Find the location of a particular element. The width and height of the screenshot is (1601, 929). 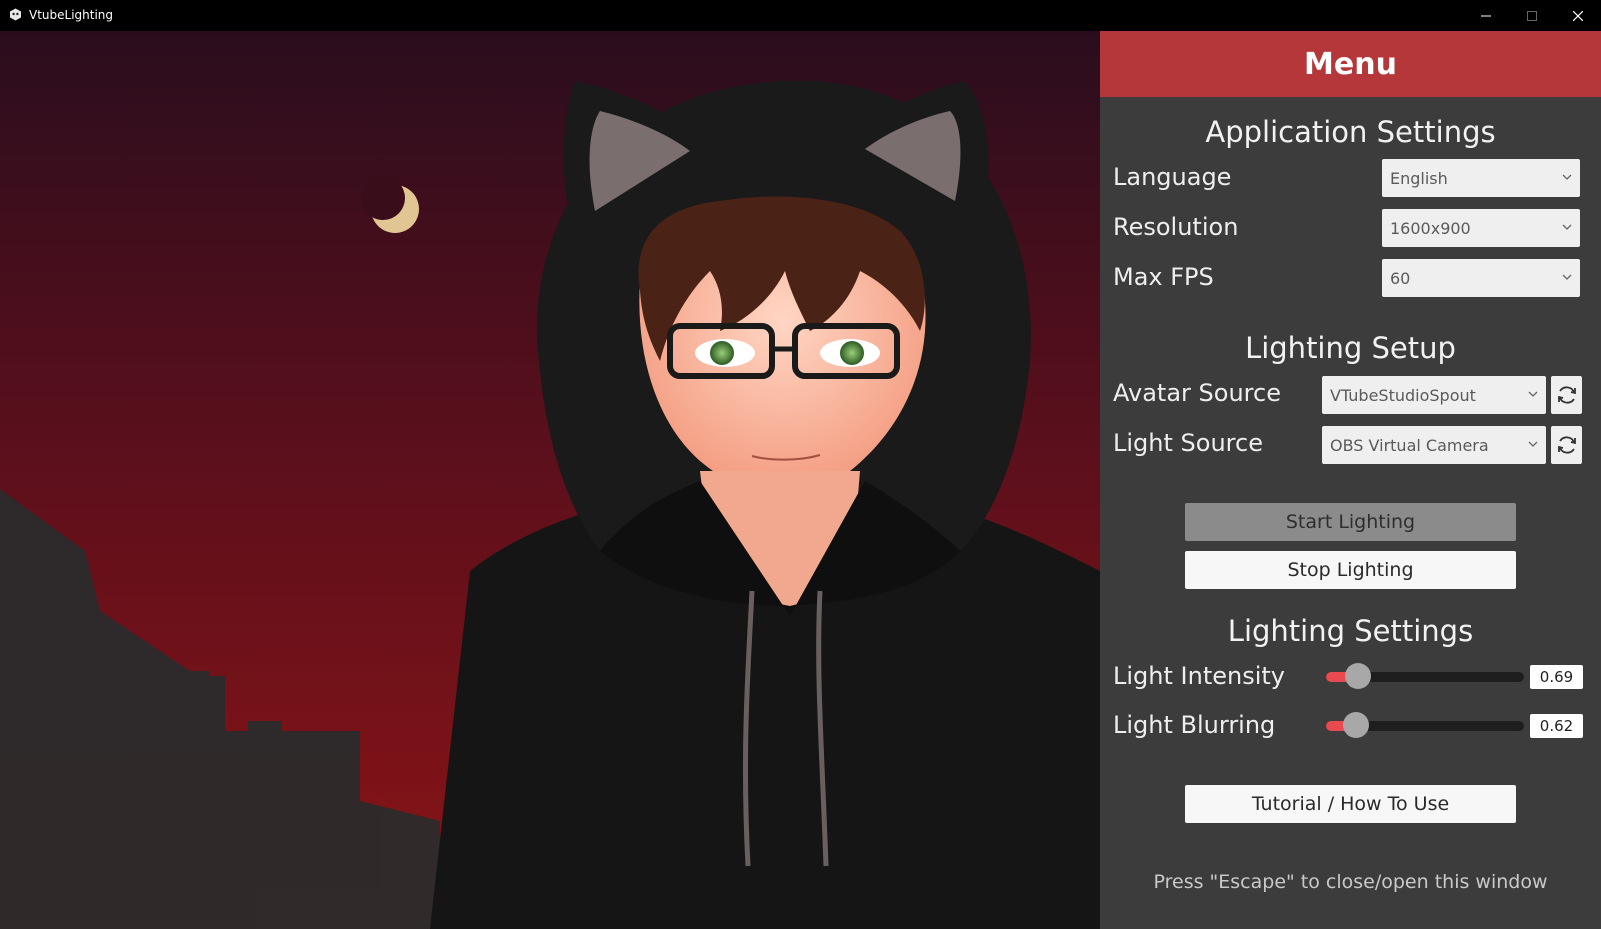

application-settings-title: Application Settings is located at coordinates (1350, 132).